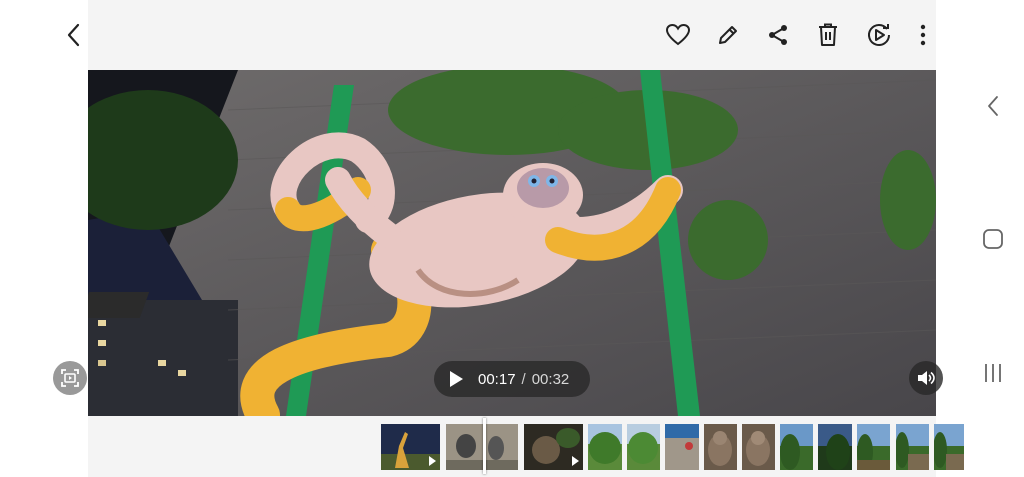 This screenshot has width=1024, height=477. I want to click on current-time: 00:17, so click(497, 379).